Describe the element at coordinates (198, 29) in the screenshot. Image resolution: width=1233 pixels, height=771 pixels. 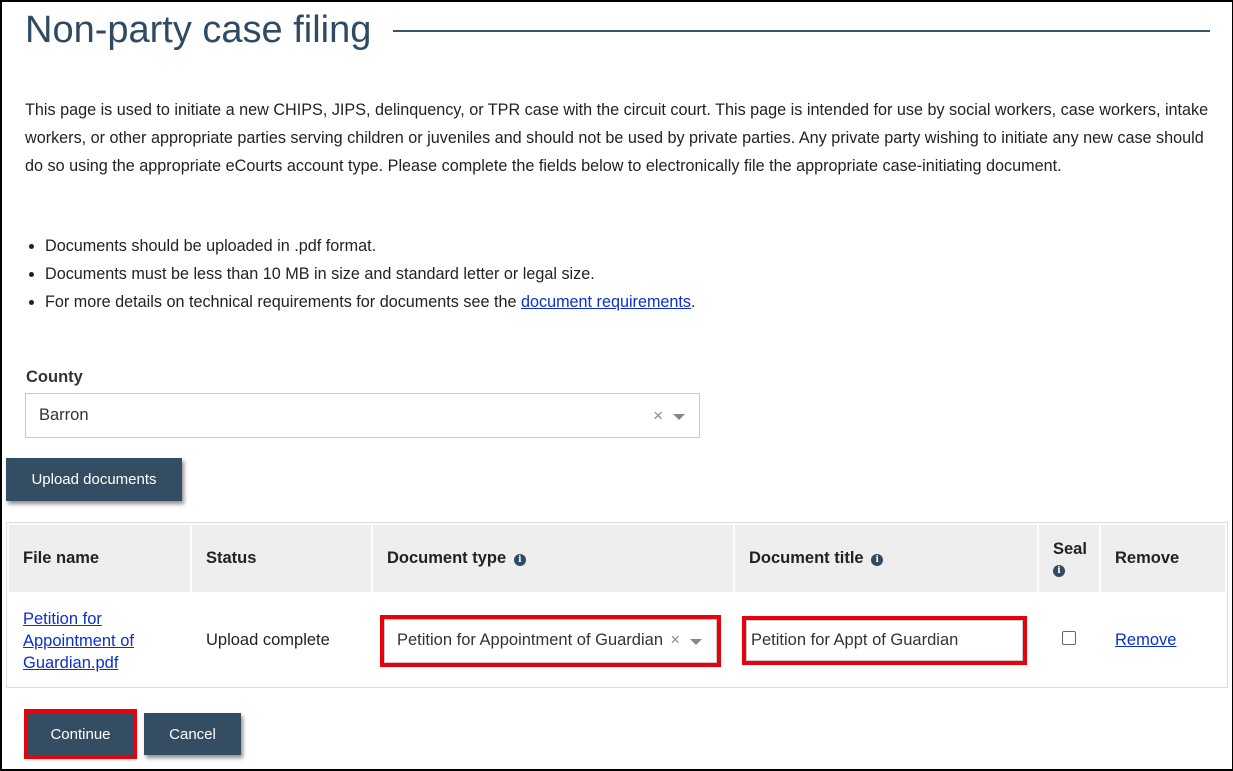
I see `page-title: Non-party case filing` at that location.